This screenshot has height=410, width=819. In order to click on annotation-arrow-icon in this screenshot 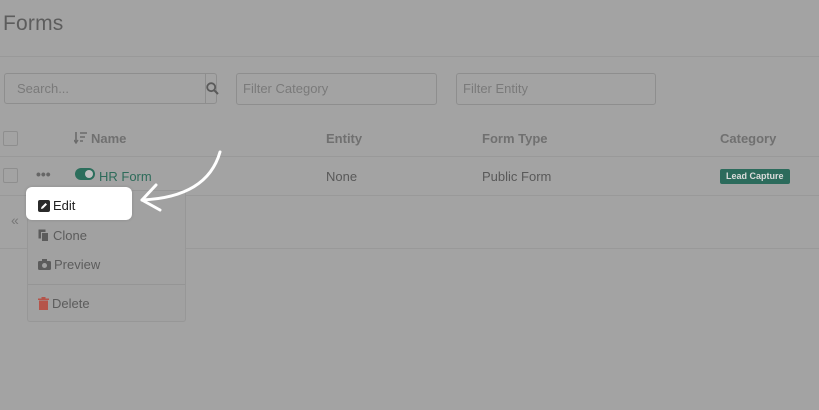, I will do `click(181, 181)`.